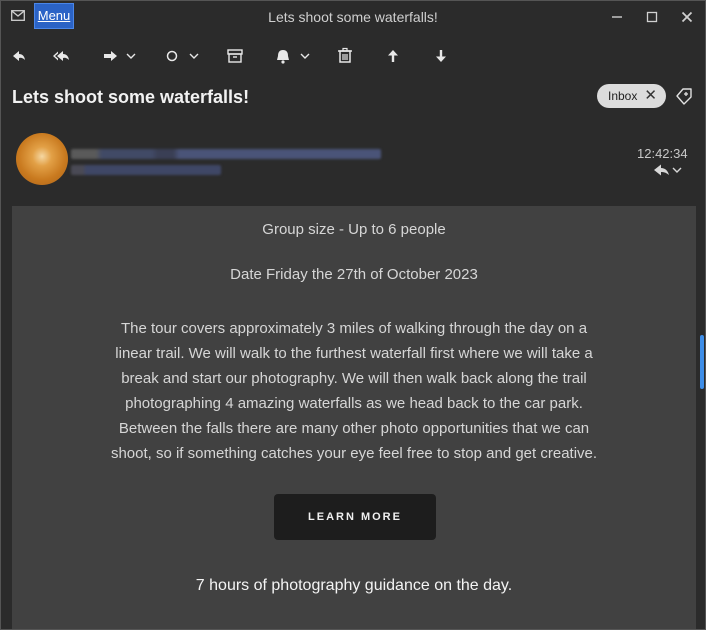 This screenshot has width=706, height=630. I want to click on minimize-icon, so click(617, 17).